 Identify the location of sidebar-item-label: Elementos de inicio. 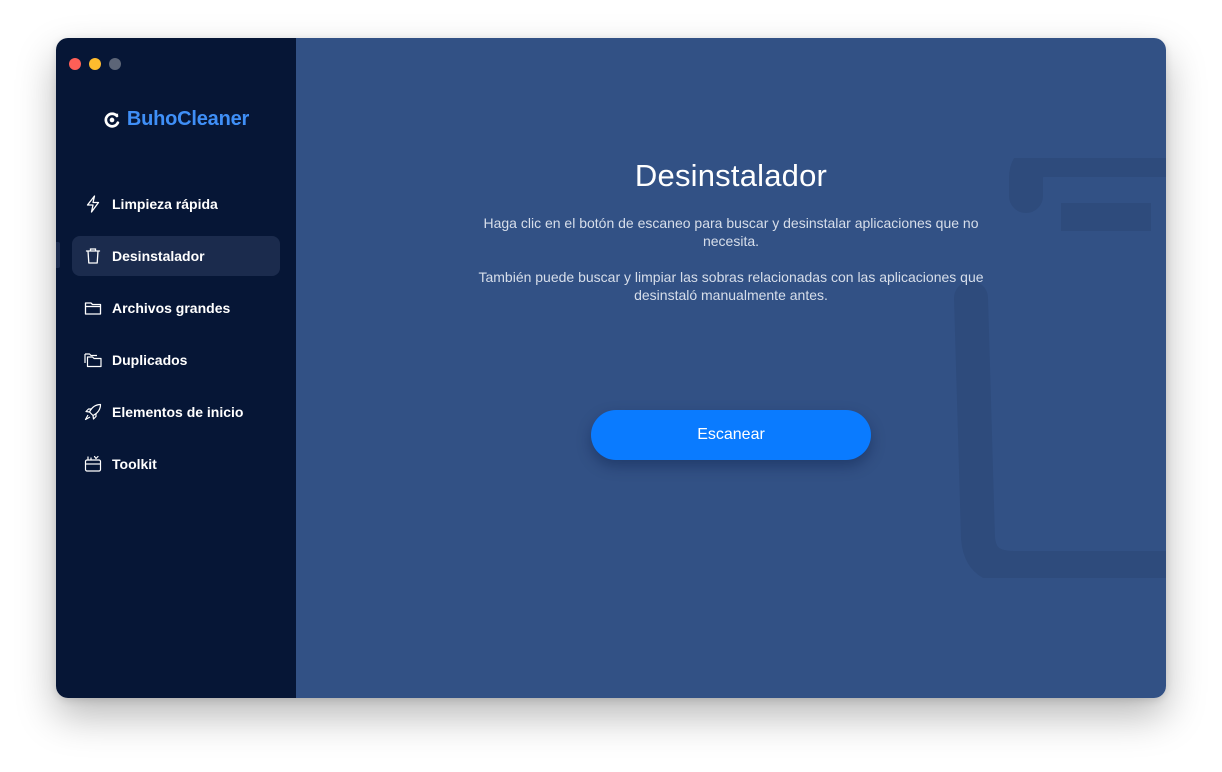
(178, 412).